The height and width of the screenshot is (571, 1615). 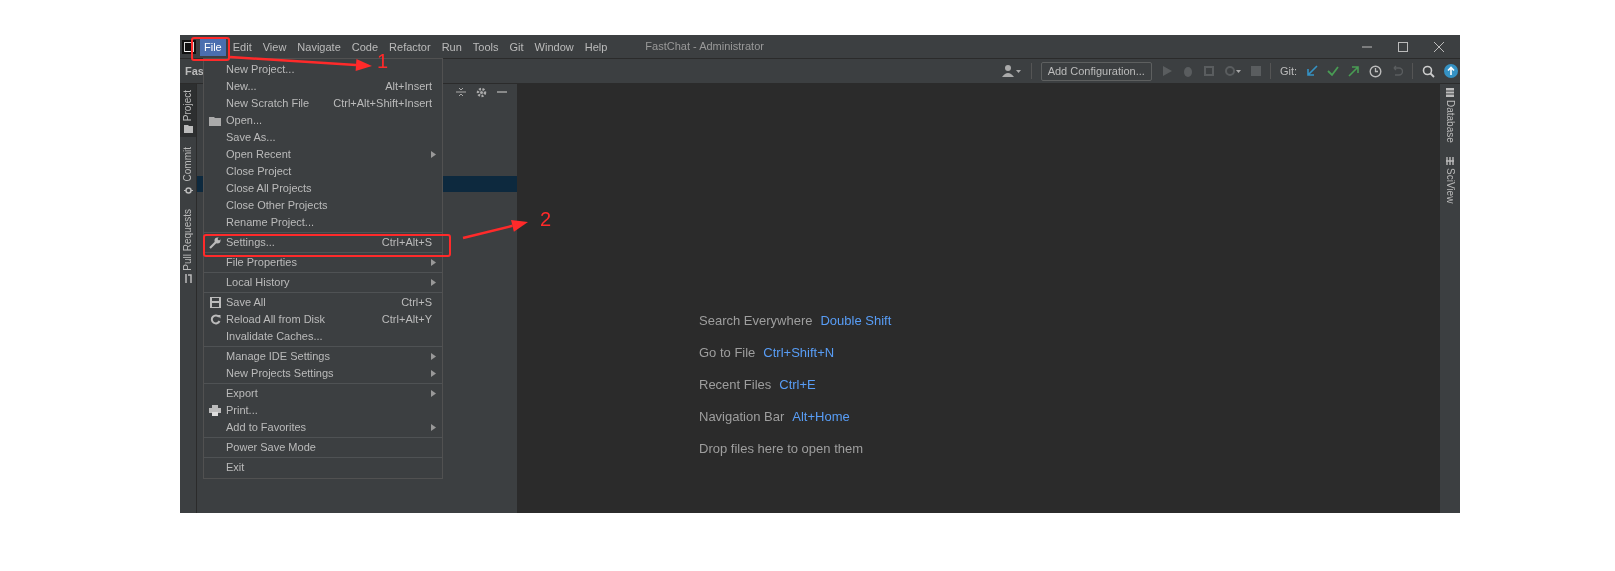 What do you see at coordinates (485, 46) in the screenshot?
I see `menu-item: Tools` at bounding box center [485, 46].